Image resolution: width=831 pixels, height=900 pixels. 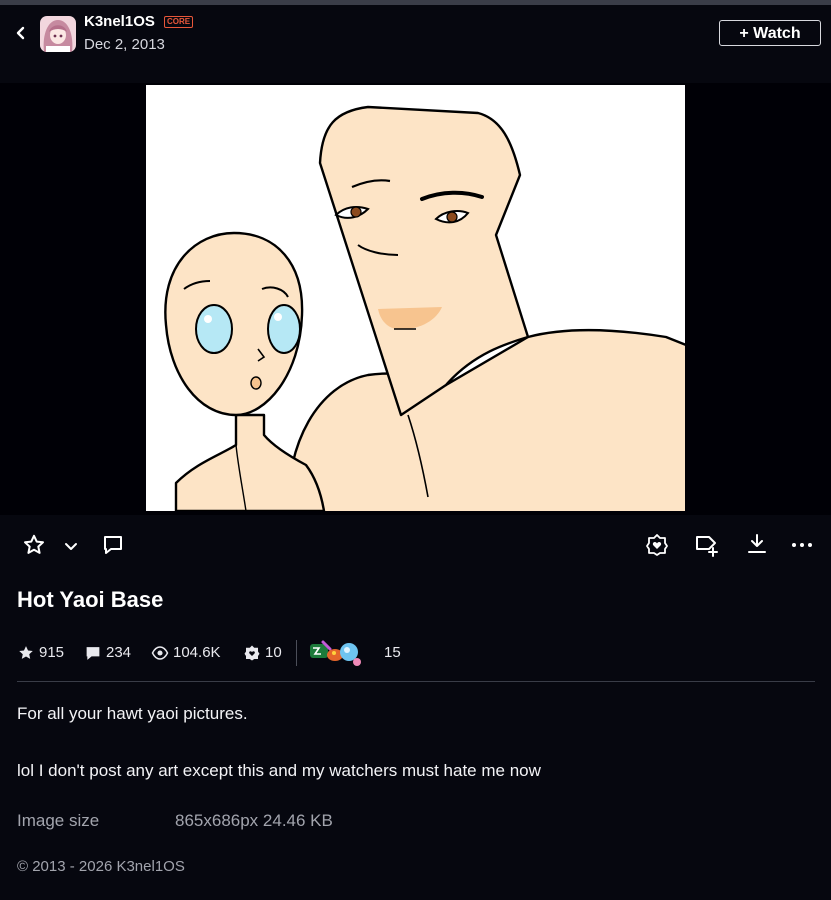 I want to click on star-outline-icon, so click(x=34, y=545).